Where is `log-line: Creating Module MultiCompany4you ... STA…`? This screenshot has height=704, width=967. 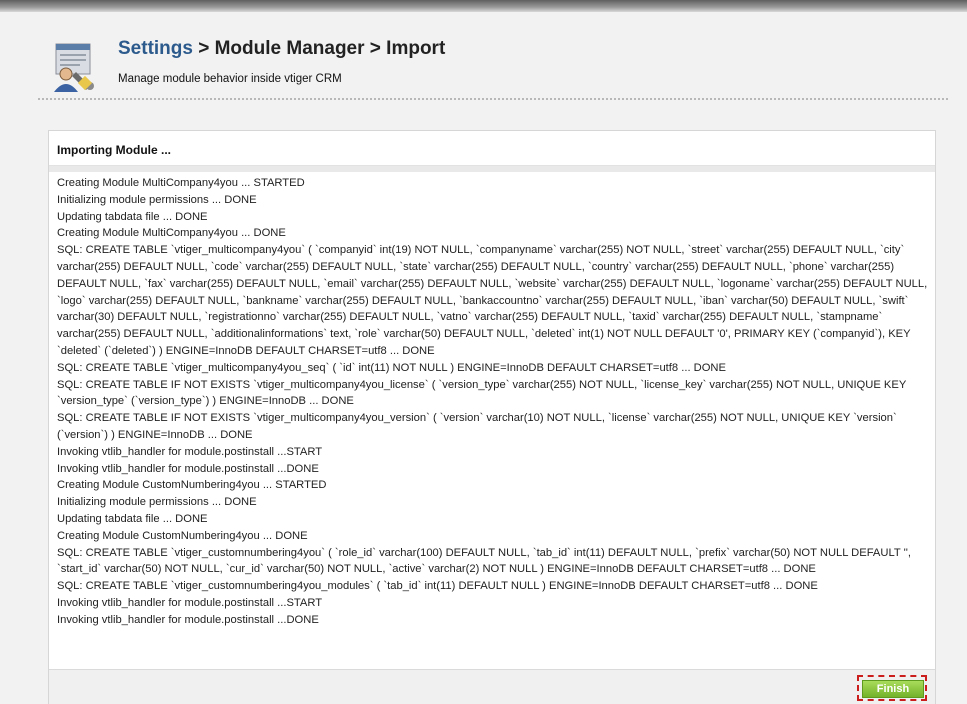
log-line: Creating Module MultiCompany4you ... STA… is located at coordinates (181, 183).